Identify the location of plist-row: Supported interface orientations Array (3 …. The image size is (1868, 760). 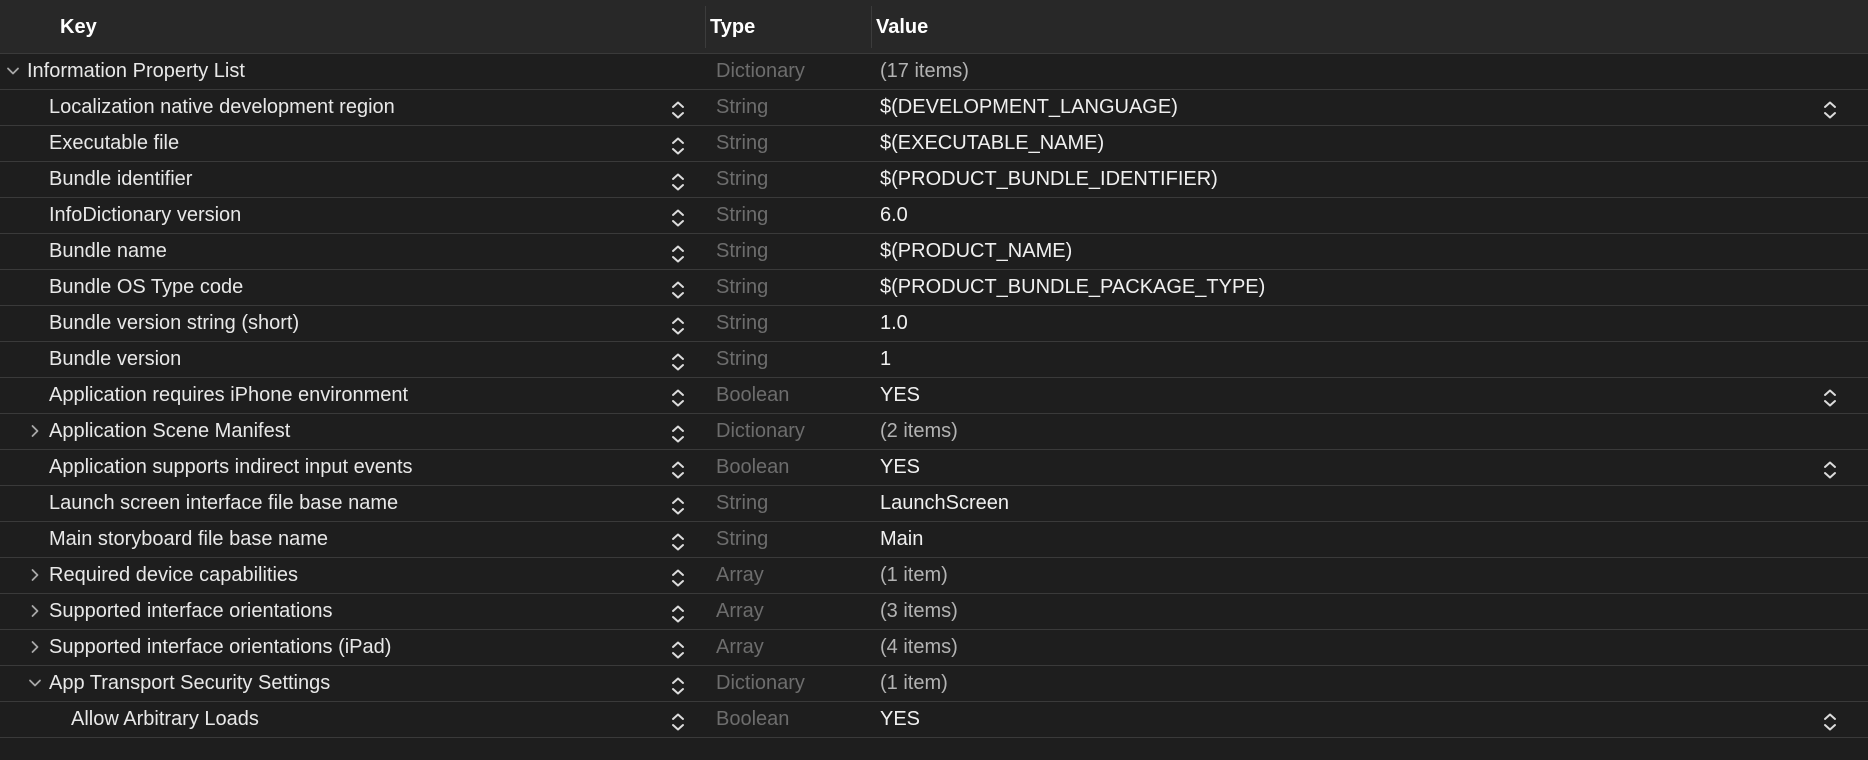
(934, 612).